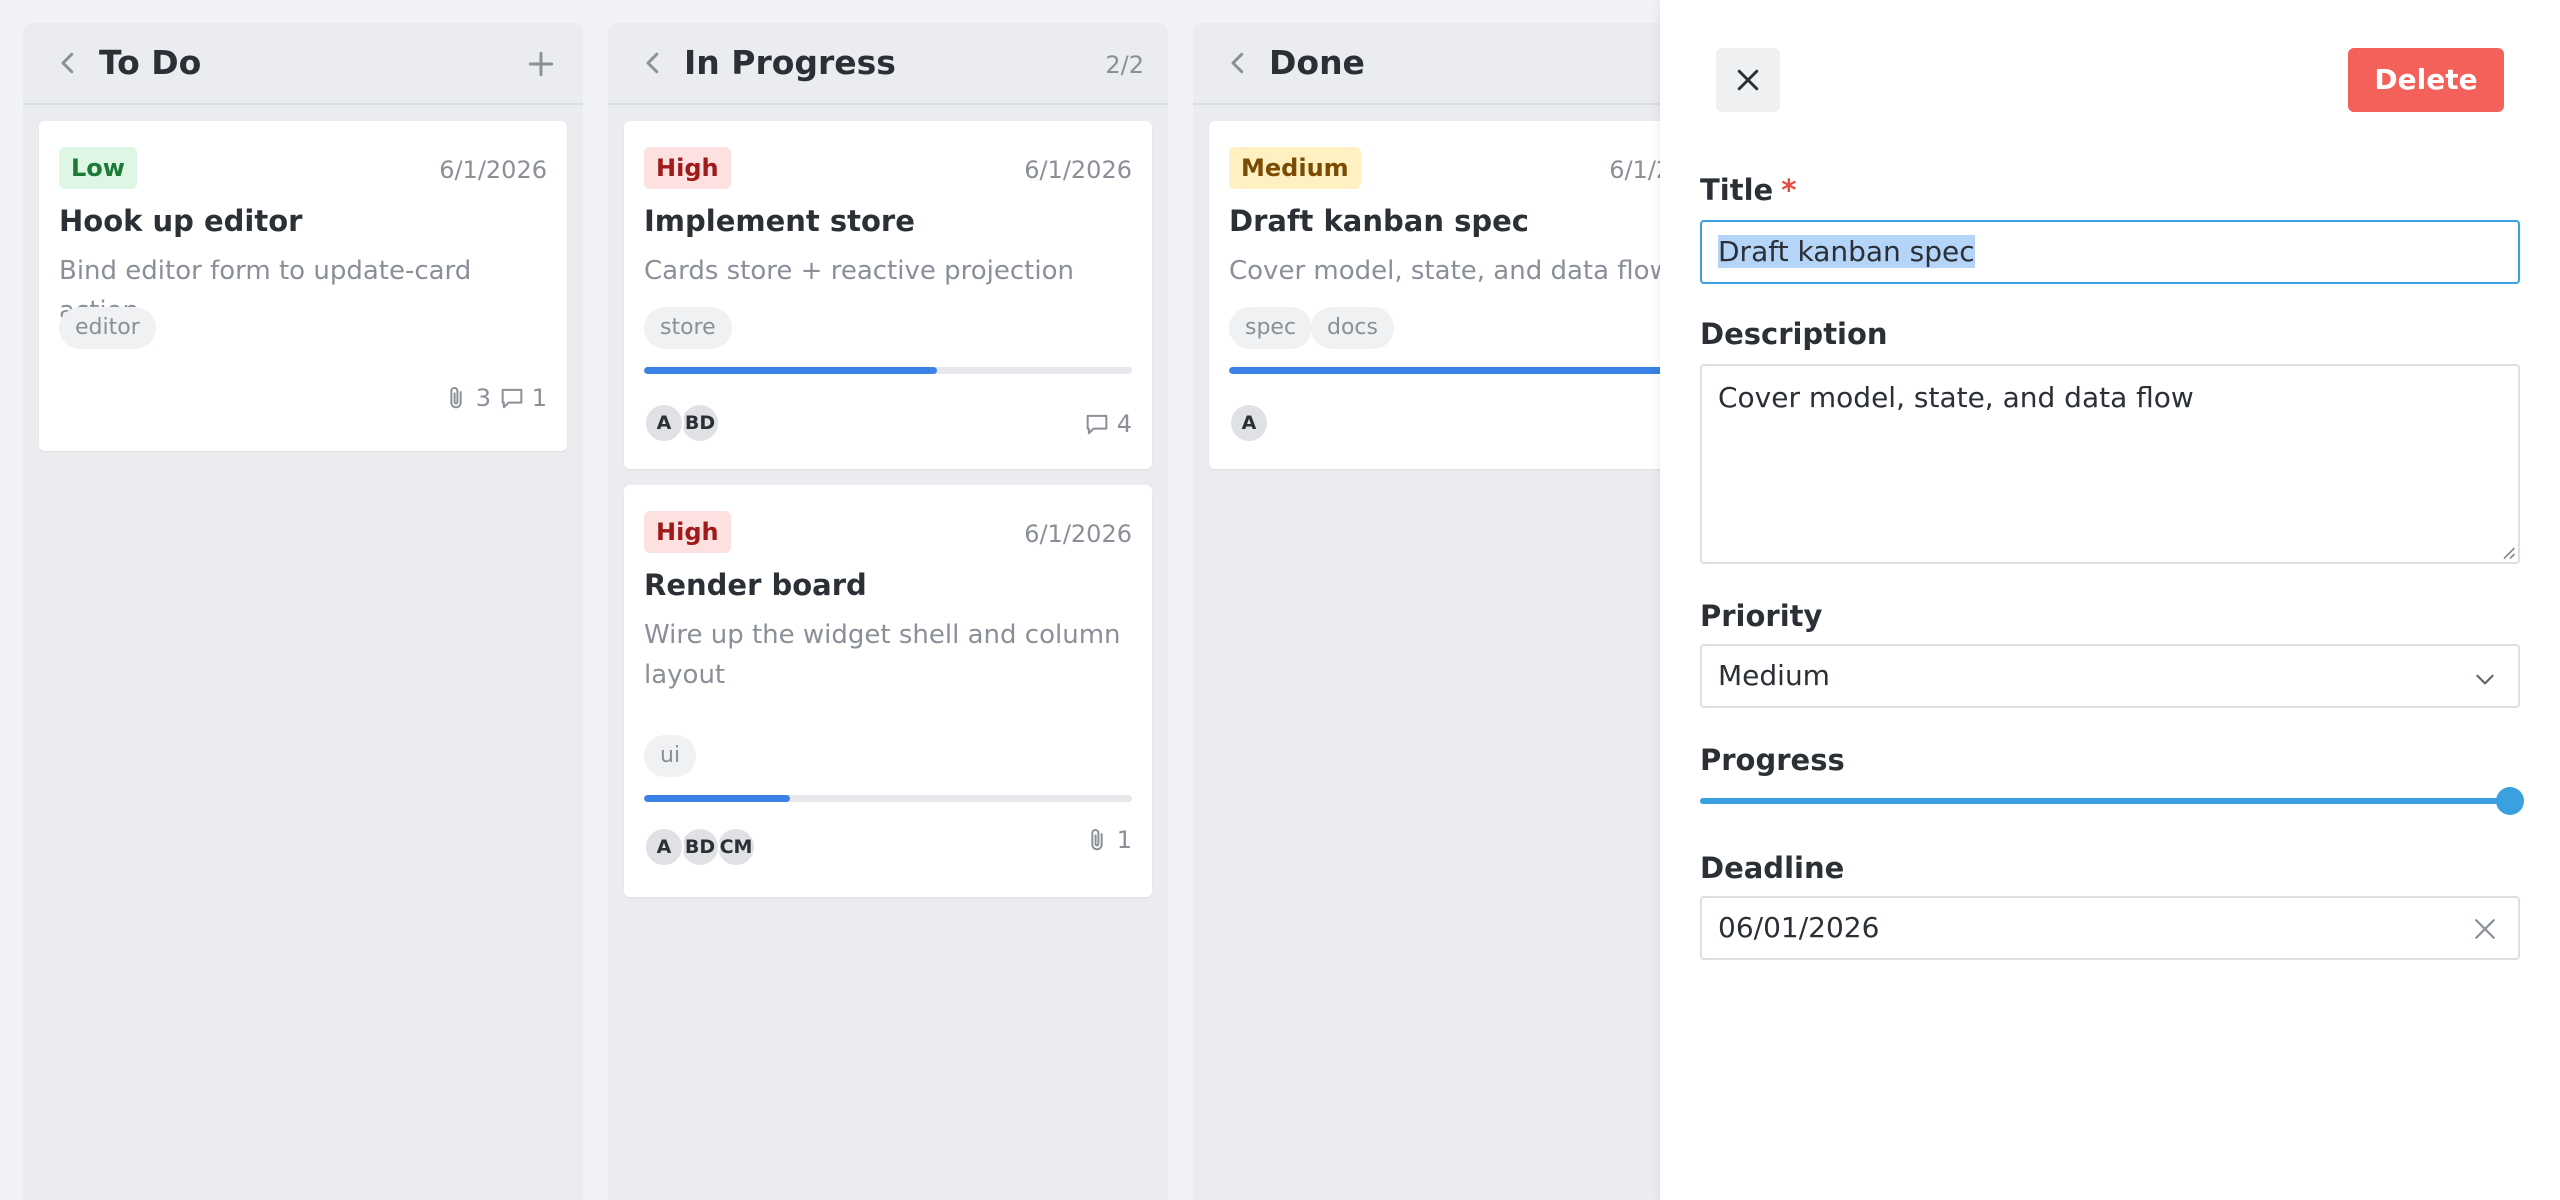 This screenshot has width=2560, height=1200. I want to click on column-header: In Progress 2/2, so click(888, 64).